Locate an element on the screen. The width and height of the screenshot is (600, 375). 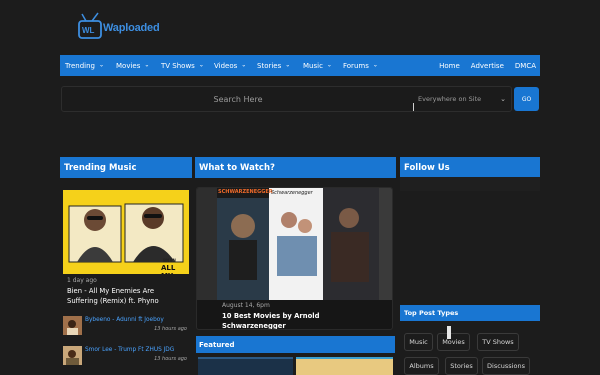
poster-collage: SCHWARZENEGGER Schwarzenegger is located at coordinates (294, 244).